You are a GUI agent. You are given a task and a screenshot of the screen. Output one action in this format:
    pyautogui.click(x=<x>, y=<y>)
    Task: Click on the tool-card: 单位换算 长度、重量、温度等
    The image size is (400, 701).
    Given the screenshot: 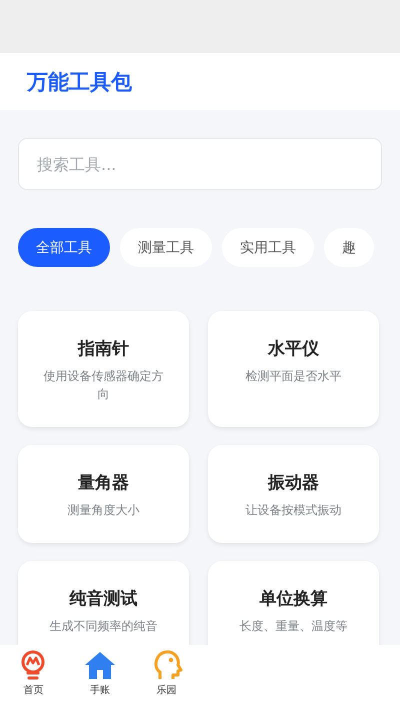 What is the action you would take?
    pyautogui.click(x=293, y=603)
    